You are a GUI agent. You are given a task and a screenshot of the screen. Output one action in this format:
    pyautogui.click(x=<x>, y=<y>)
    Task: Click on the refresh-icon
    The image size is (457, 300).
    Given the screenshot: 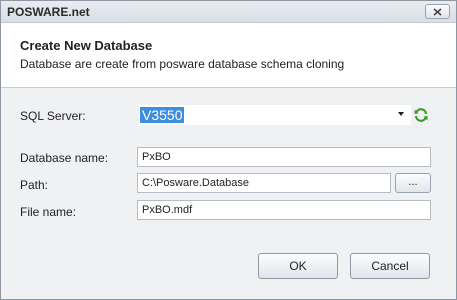 What is the action you would take?
    pyautogui.click(x=421, y=115)
    